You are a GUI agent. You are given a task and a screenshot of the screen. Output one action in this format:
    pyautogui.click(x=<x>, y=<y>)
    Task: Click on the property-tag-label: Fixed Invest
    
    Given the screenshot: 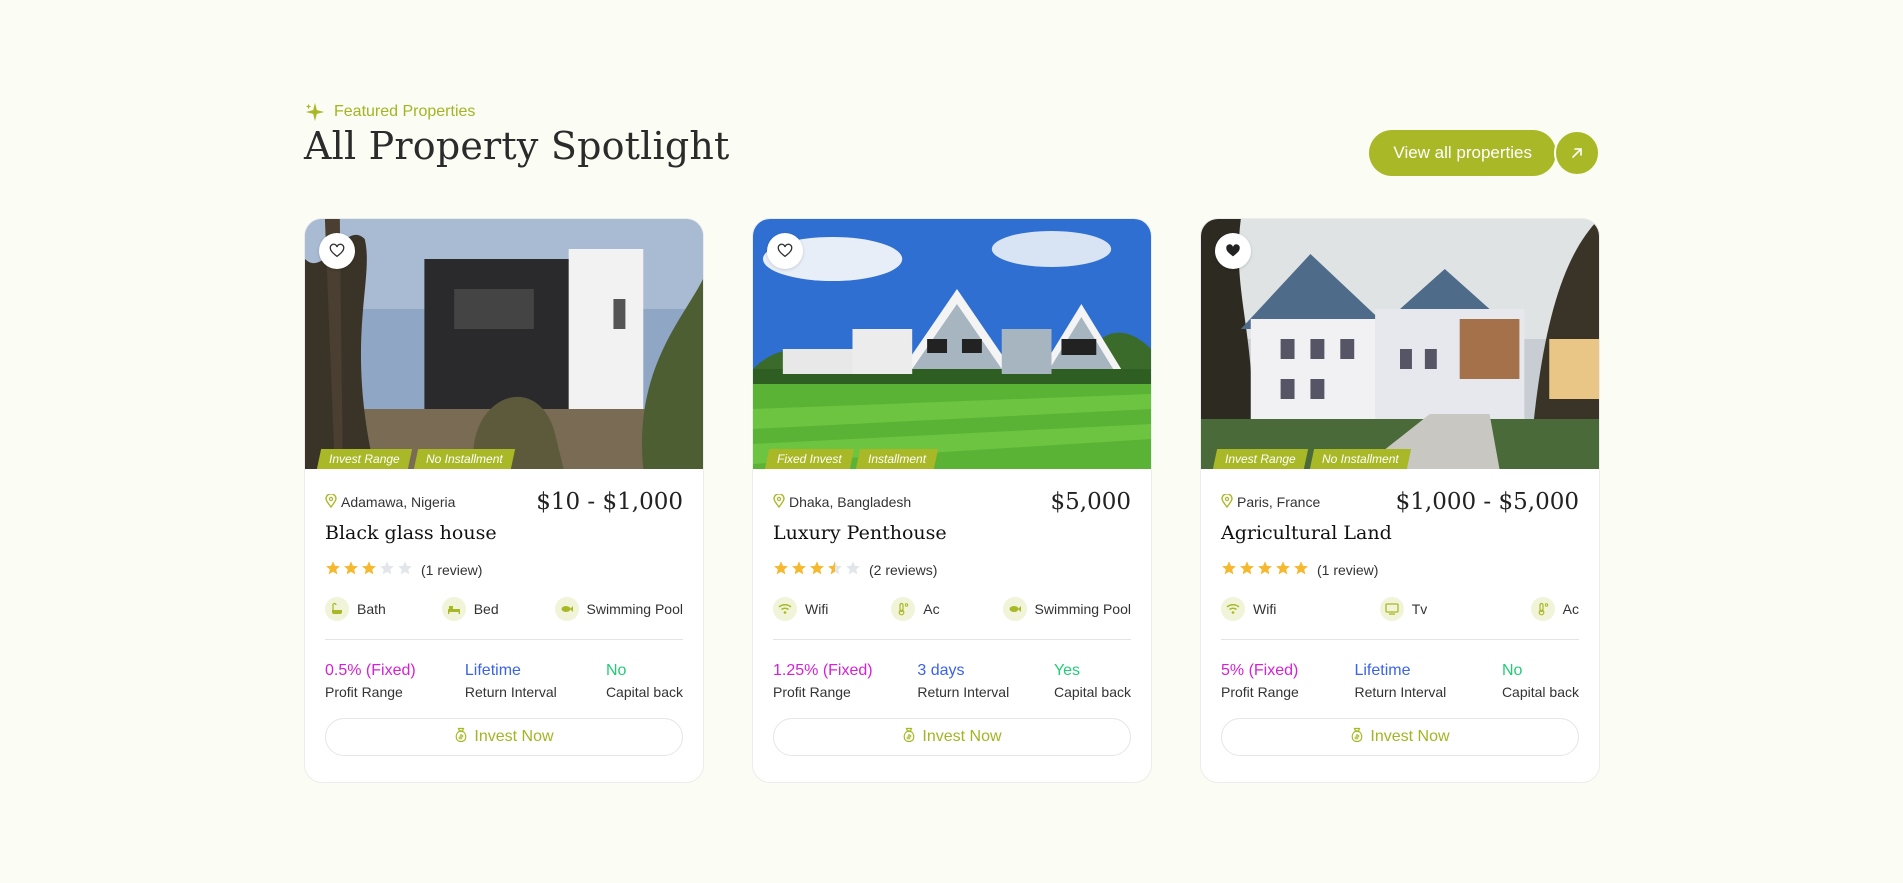 What is the action you would take?
    pyautogui.click(x=809, y=459)
    